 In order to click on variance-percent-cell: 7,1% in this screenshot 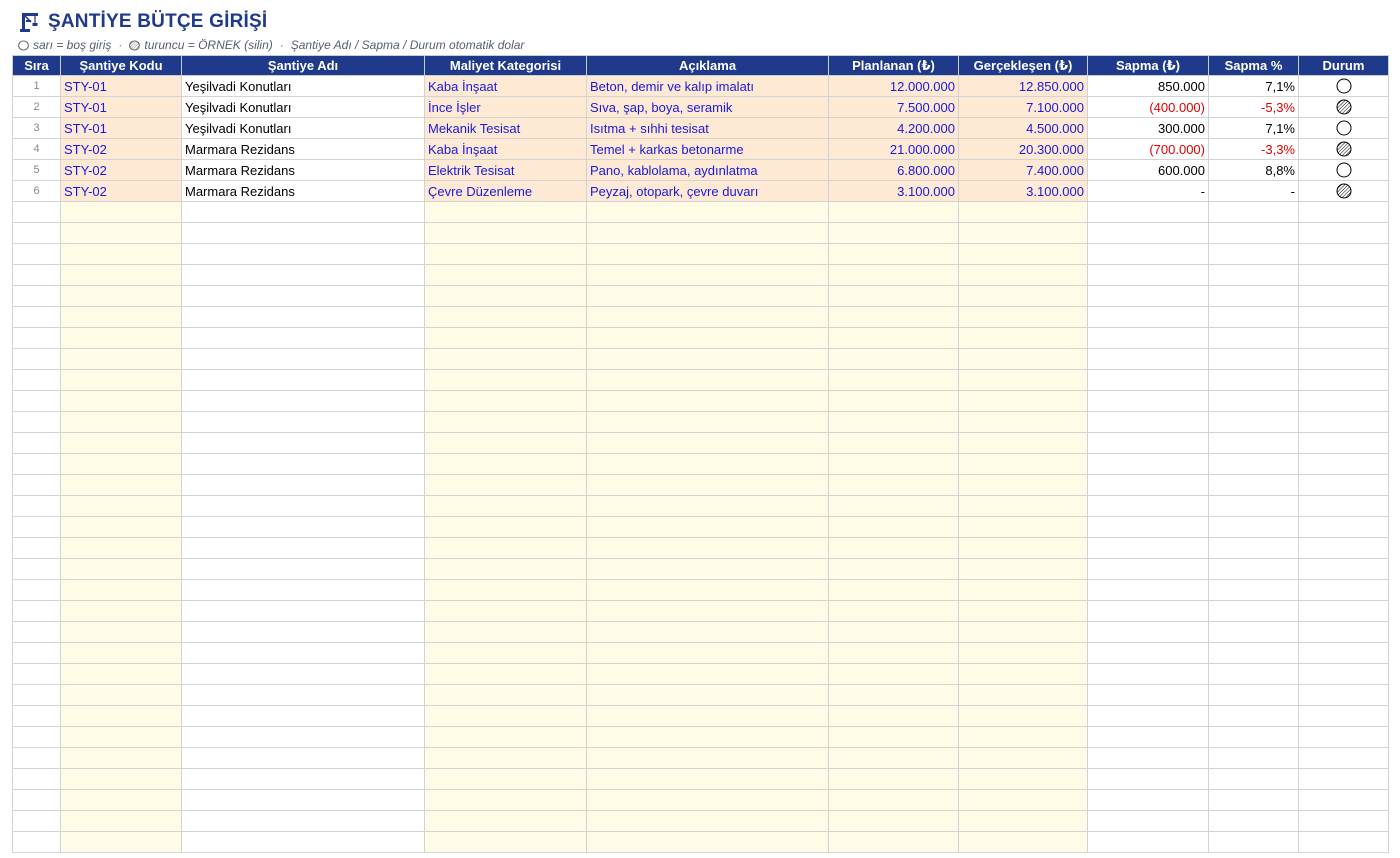, I will do `click(1253, 128)`.